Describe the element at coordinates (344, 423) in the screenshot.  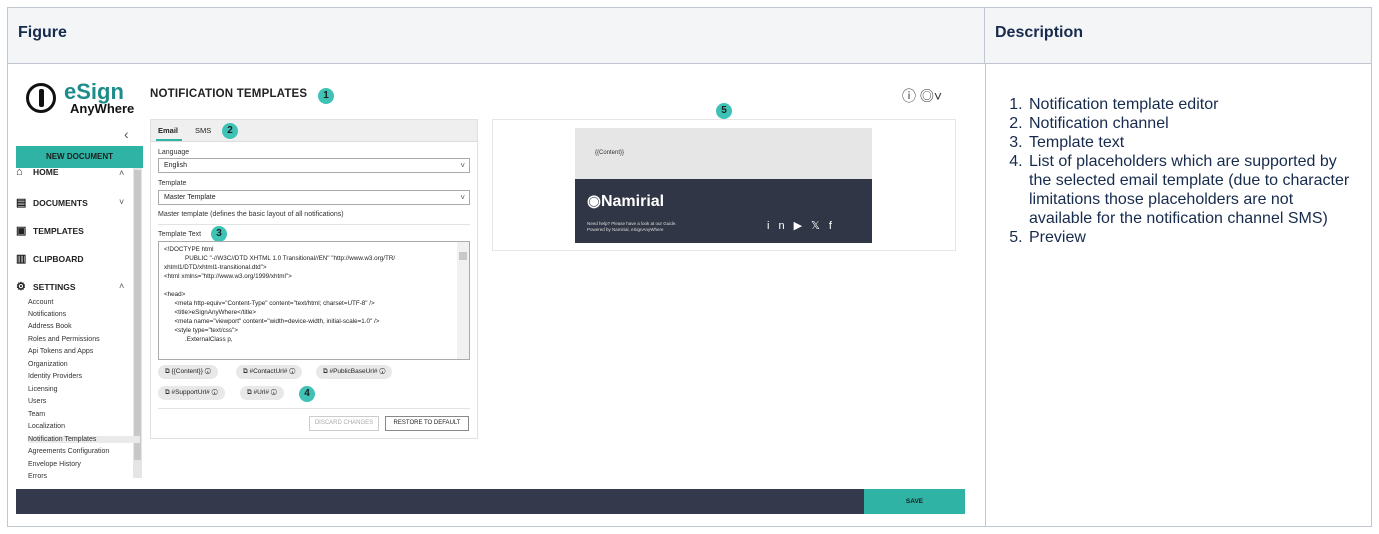
I see `discard-changes-button: DISCARD CHANGES` at that location.